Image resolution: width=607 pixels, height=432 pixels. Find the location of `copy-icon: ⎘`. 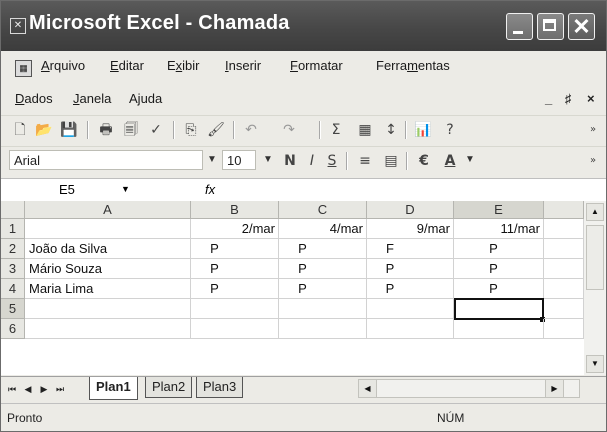

copy-icon: ⎘ is located at coordinates (191, 130).